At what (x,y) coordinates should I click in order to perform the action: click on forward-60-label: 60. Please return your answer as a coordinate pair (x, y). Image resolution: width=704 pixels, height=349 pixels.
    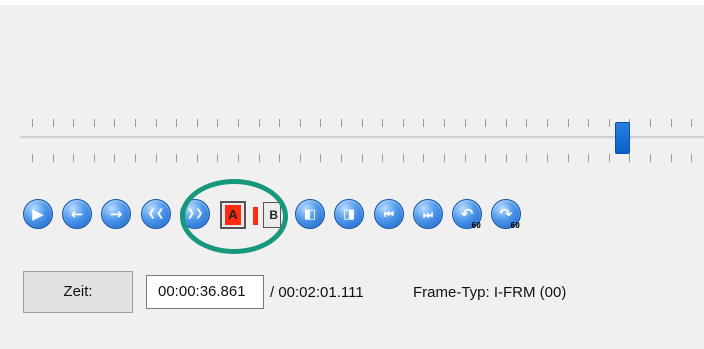
    Looking at the image, I should click on (515, 225).